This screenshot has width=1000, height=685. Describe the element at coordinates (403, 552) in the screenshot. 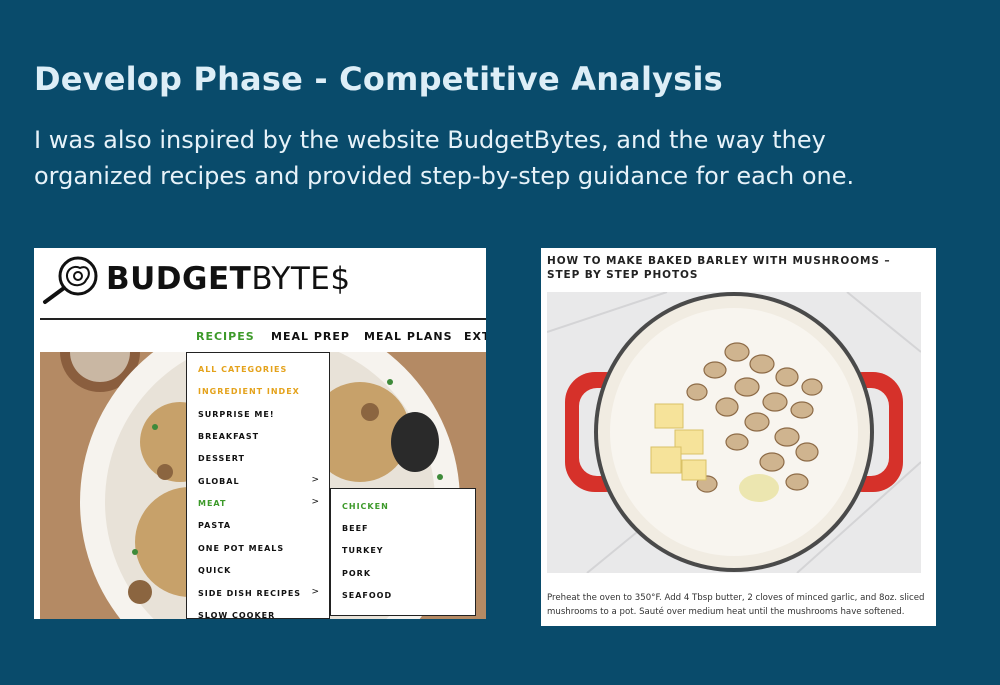

I see `meat-submenu: CHICKEN BEEF TURKEY PORK SEAFOOD` at that location.